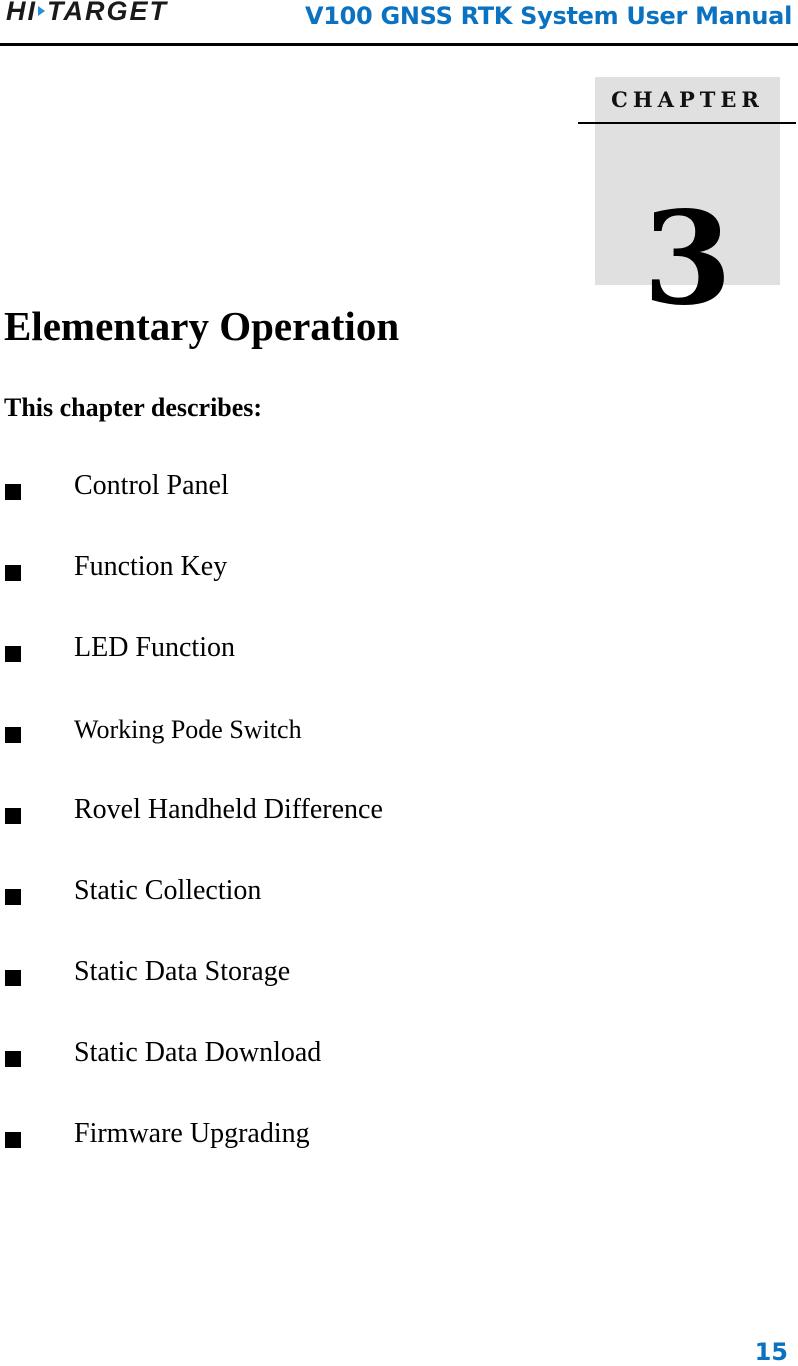  Describe the element at coordinates (202, 326) in the screenshot. I see `chapter-title: Elementary Operation` at that location.